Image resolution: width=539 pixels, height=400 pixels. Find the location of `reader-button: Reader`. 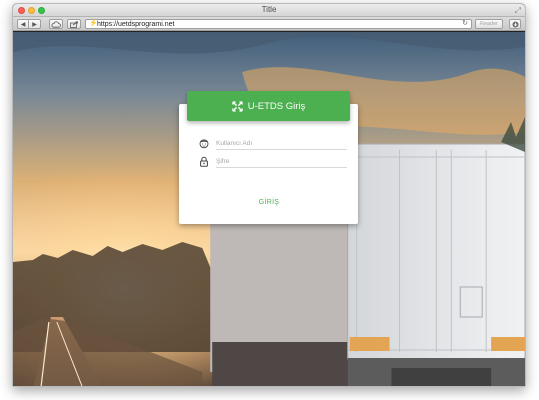

reader-button: Reader is located at coordinates (489, 24).